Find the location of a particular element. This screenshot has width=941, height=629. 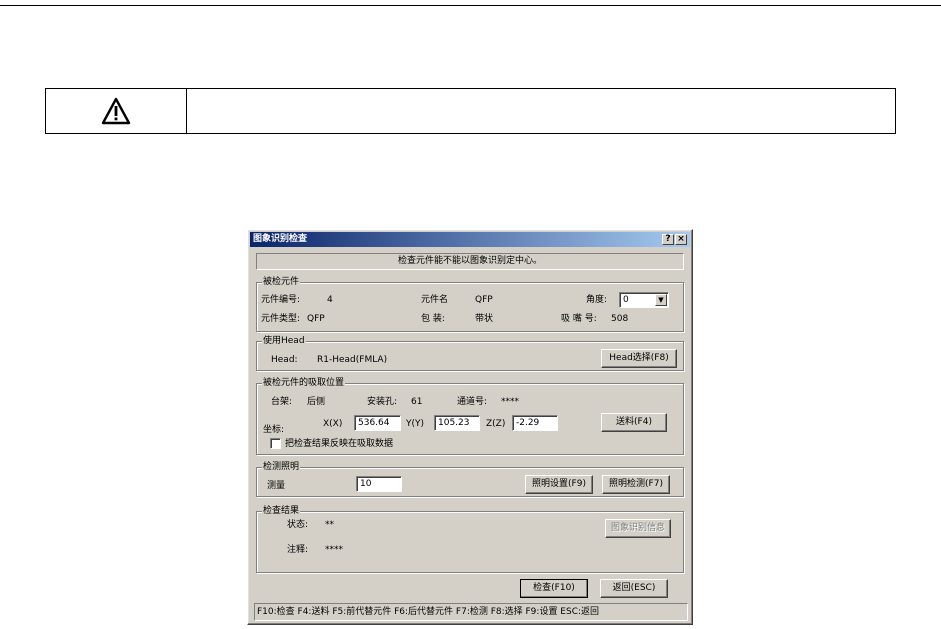

close-button: × is located at coordinates (681, 239).